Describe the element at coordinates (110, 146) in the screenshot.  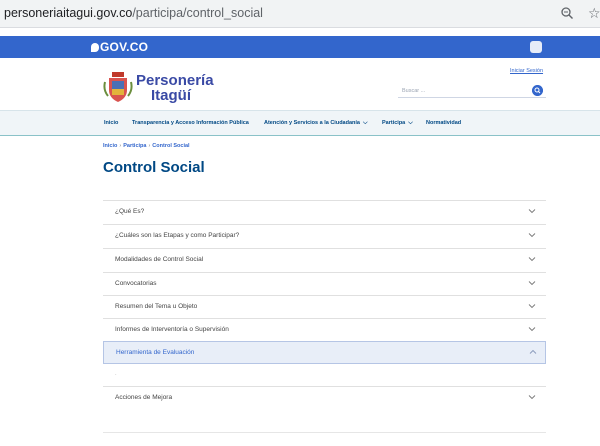
I see `breadcrumb-link-inicio: Inicio` at that location.